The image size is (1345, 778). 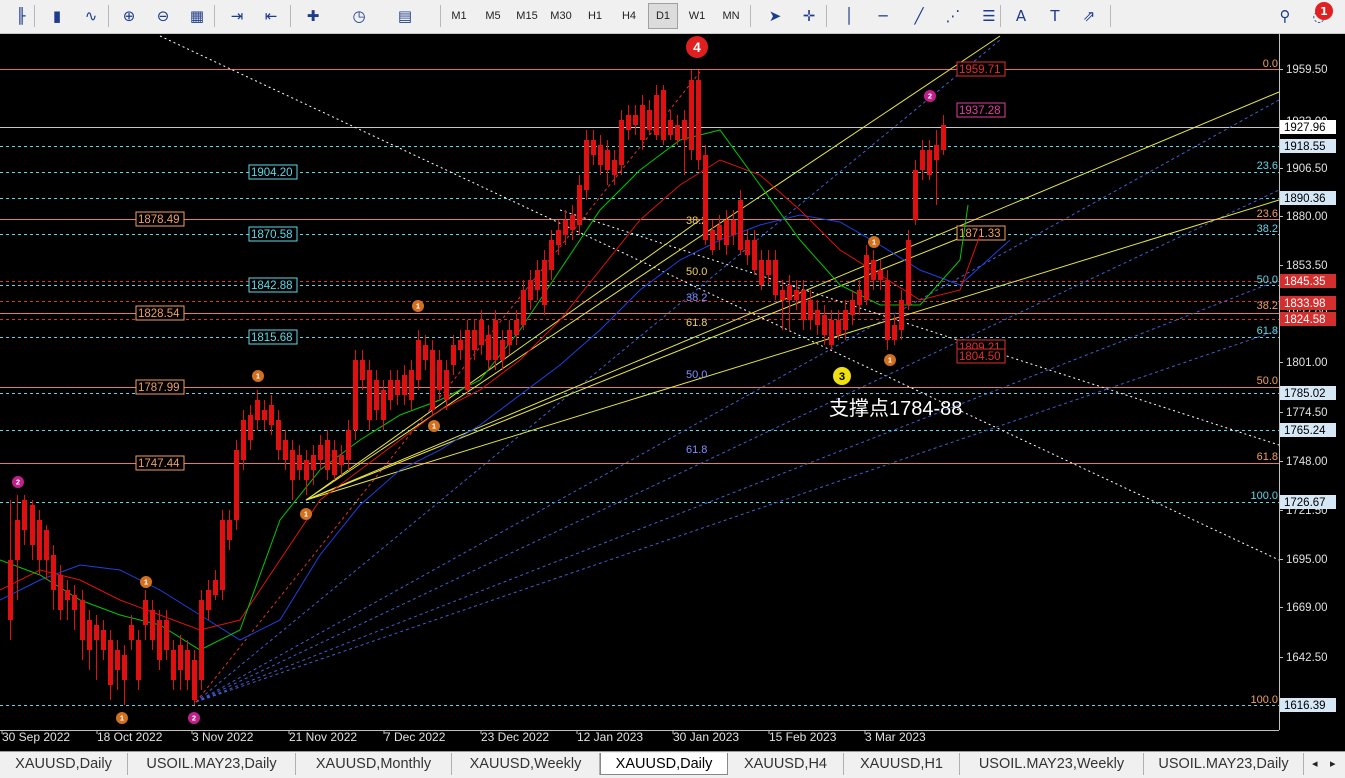 What do you see at coordinates (849, 16) in the screenshot?
I see `vertical-line-icon: │` at bounding box center [849, 16].